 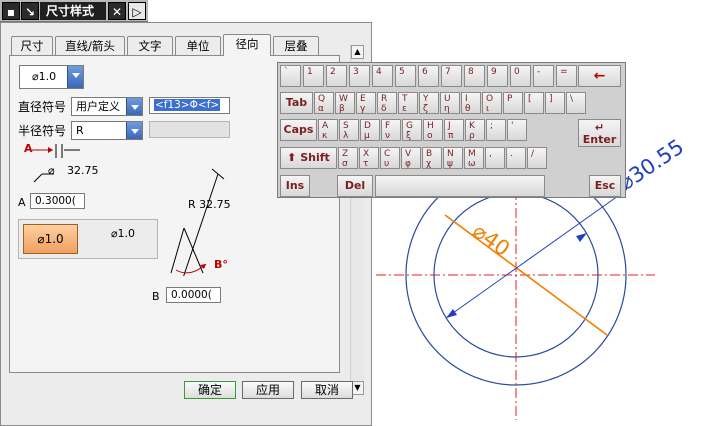 I want to click on key-top-char: Q, so click(x=322, y=99).